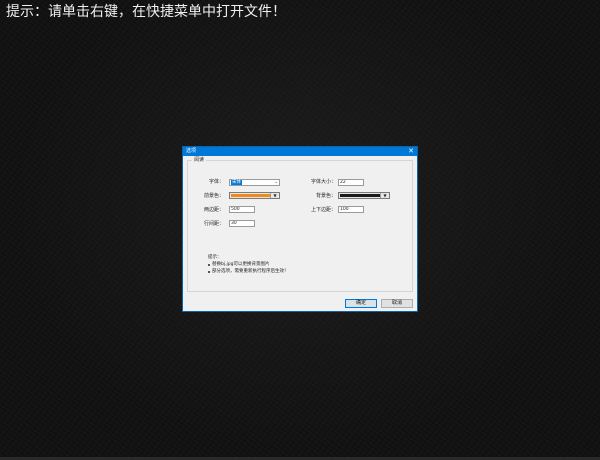 The image size is (600, 460). What do you see at coordinates (351, 182) in the screenshot?
I see `font-size-input: 22` at bounding box center [351, 182].